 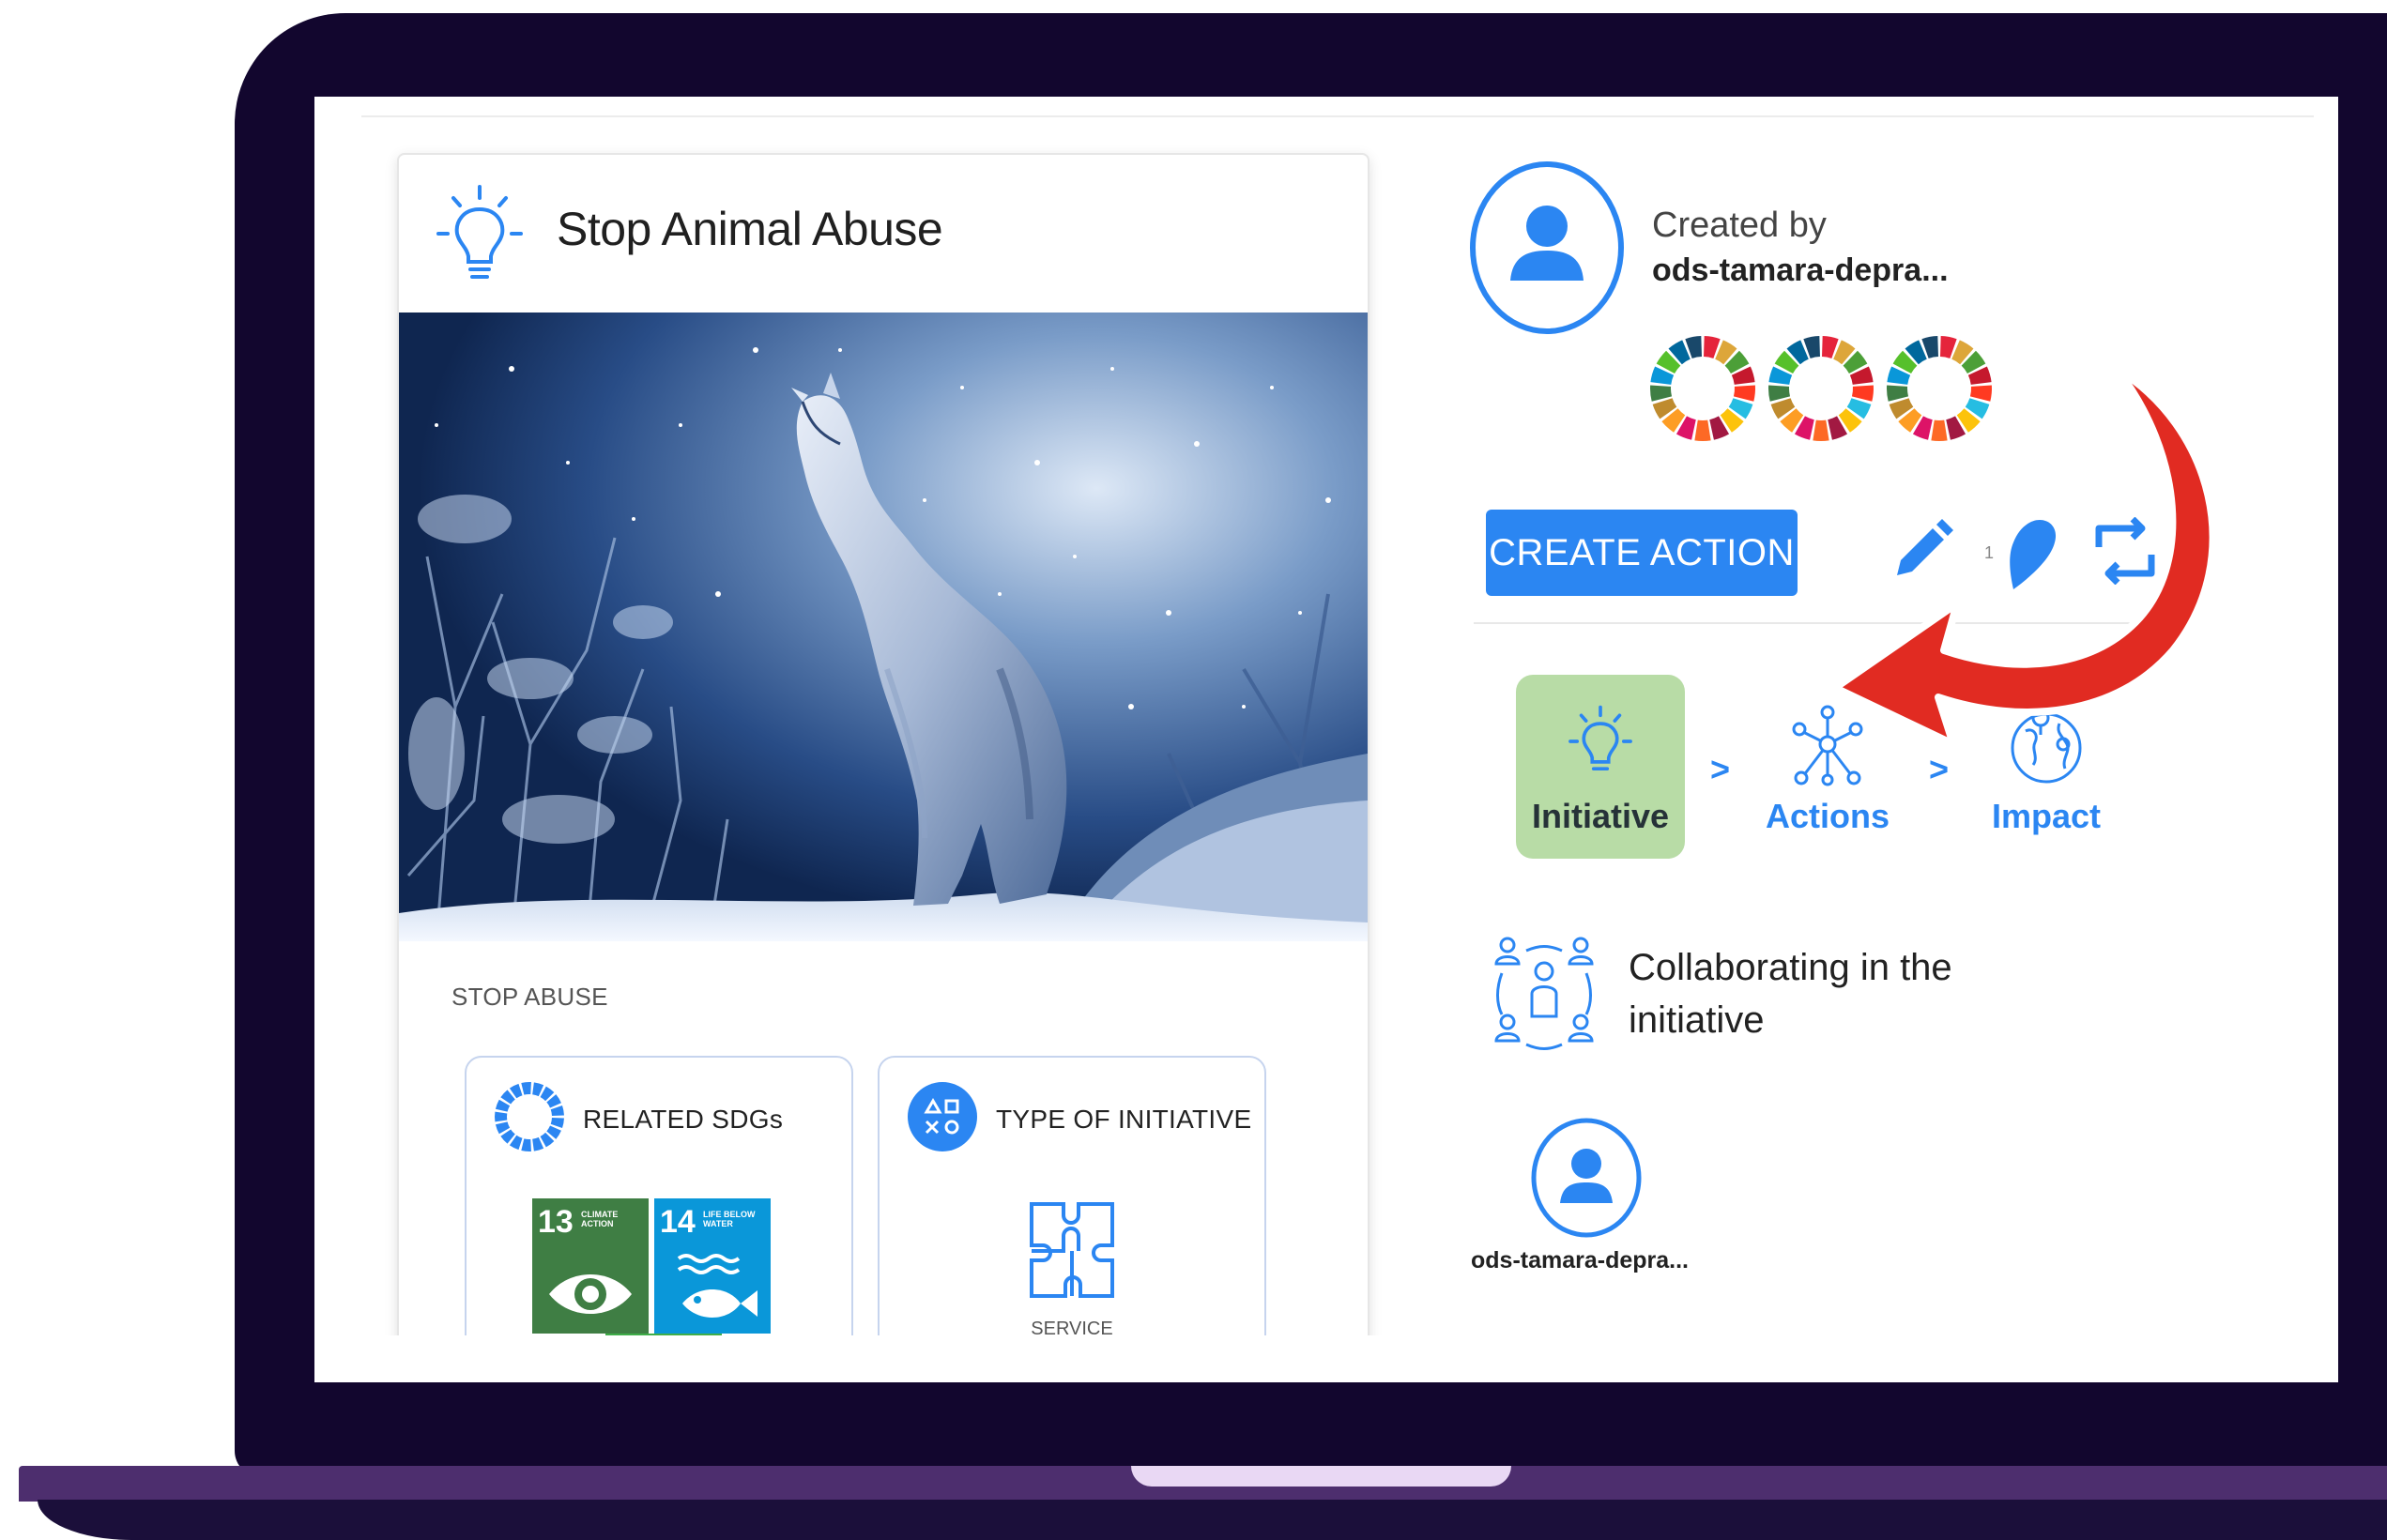 What do you see at coordinates (1124, 1119) in the screenshot?
I see `type-of-initiative-label: TYPE OF INITIATIVE` at bounding box center [1124, 1119].